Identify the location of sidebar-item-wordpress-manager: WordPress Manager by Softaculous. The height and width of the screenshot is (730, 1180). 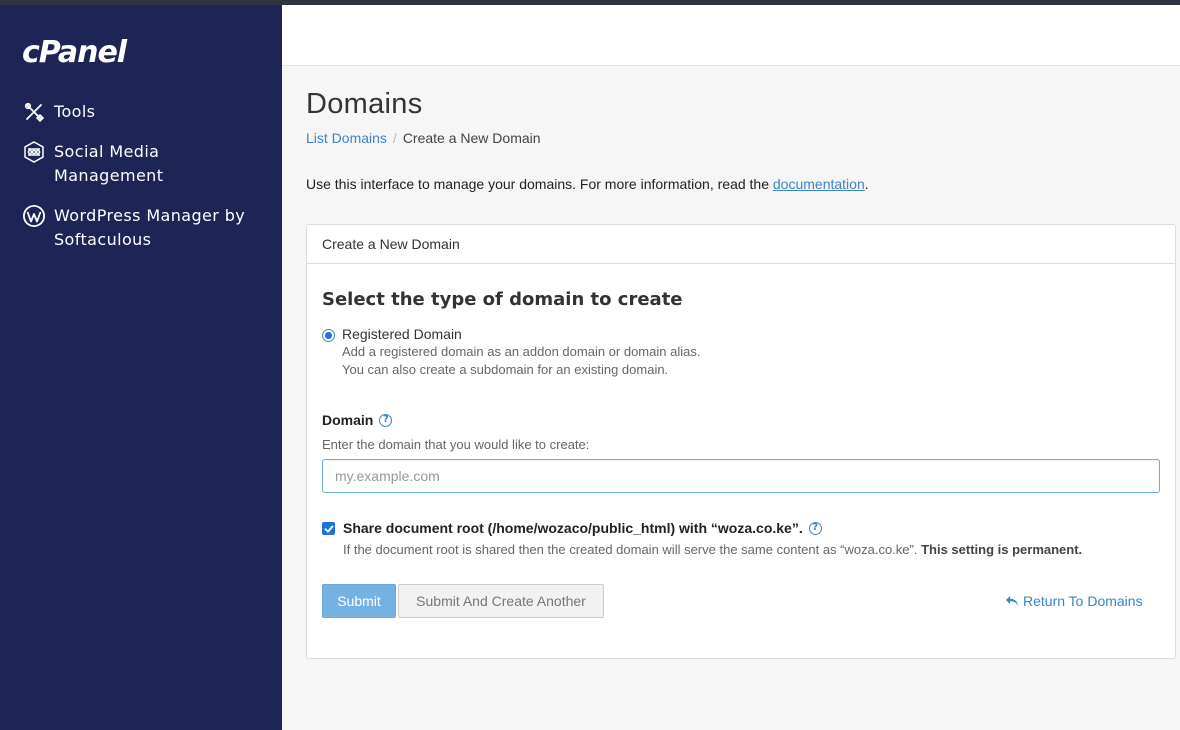
(138, 228).